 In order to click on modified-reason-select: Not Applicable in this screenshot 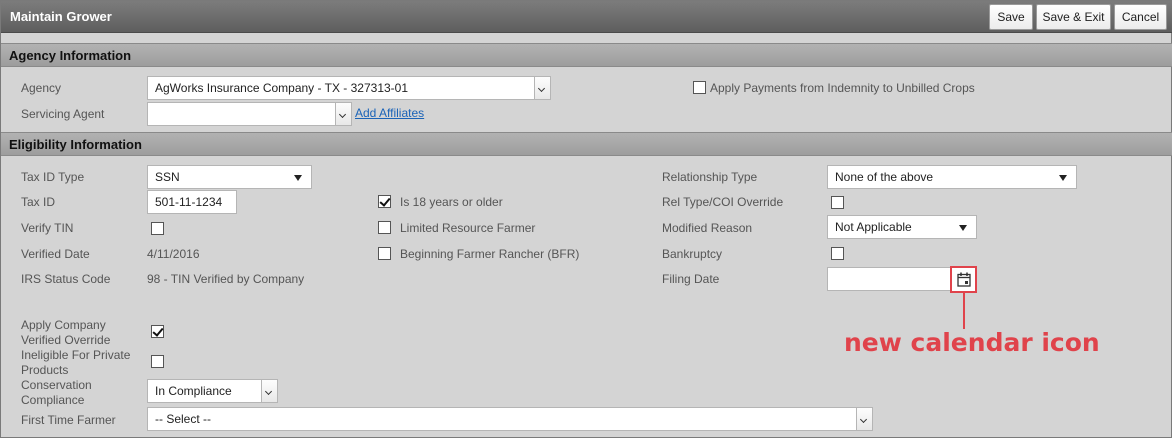, I will do `click(902, 227)`.